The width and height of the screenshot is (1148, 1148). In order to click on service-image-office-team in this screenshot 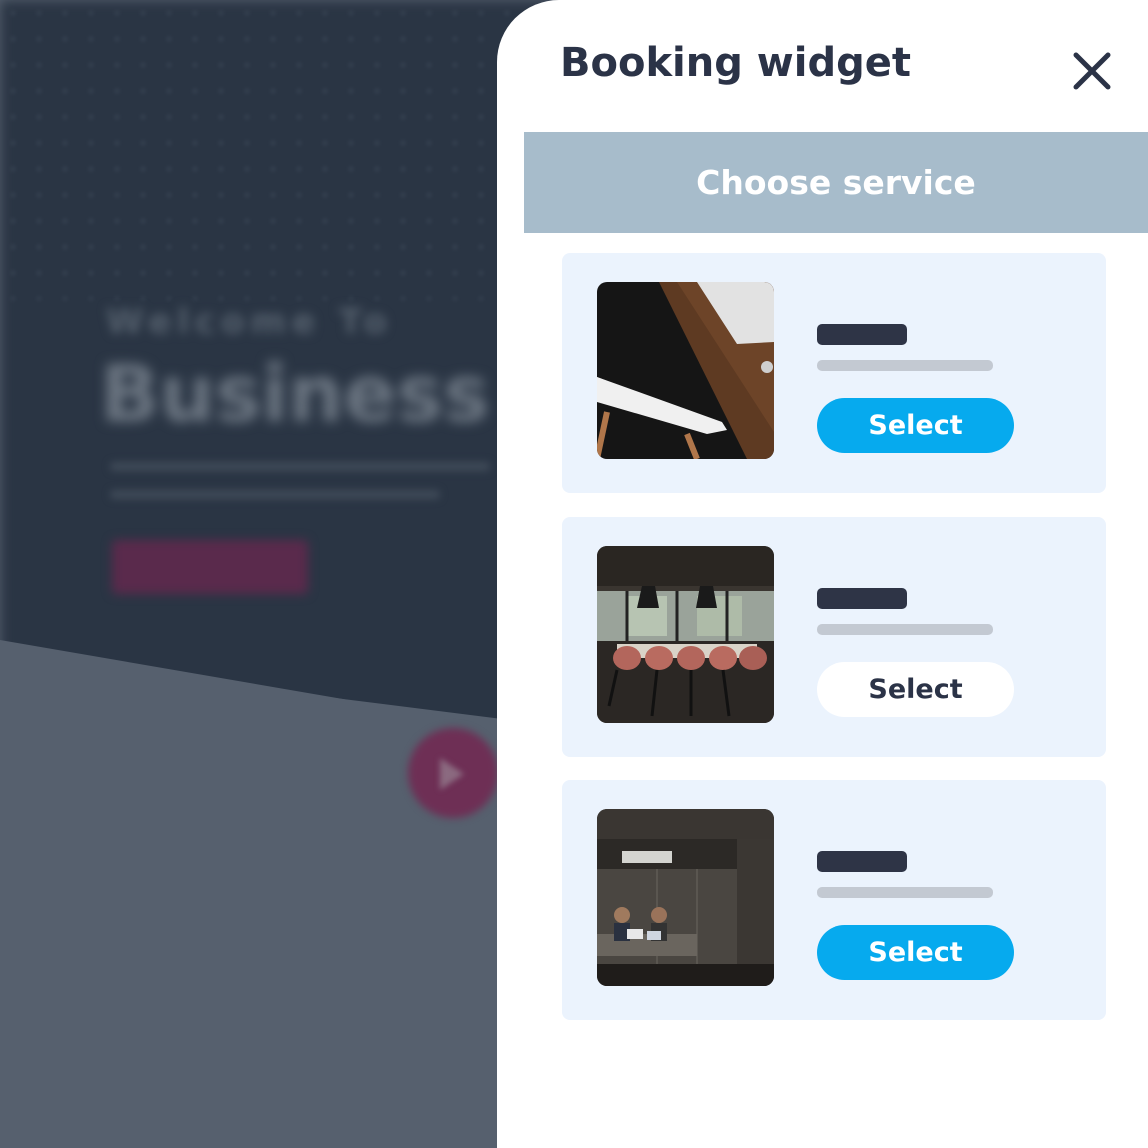, I will do `click(685, 897)`.